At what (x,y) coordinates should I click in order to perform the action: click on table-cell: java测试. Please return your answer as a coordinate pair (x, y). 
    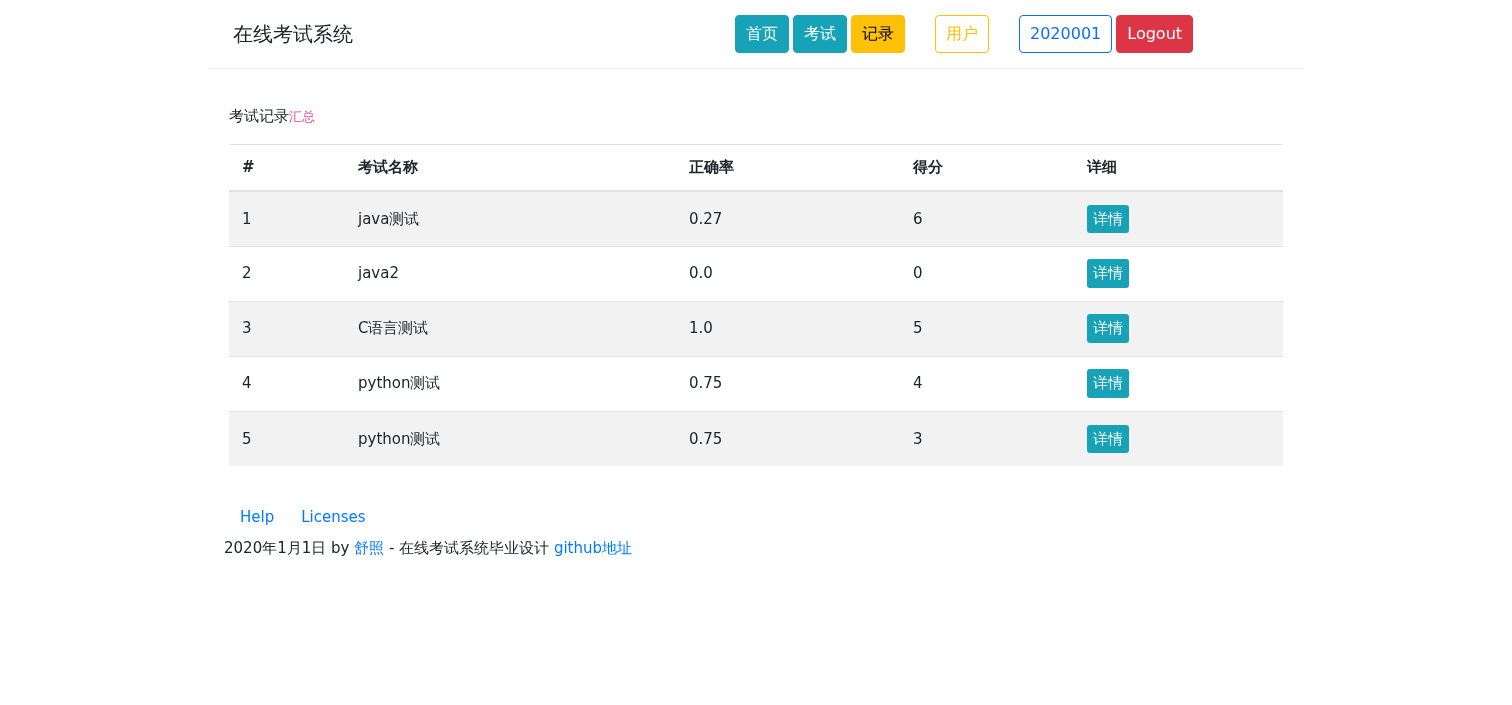
    Looking at the image, I should click on (510, 218).